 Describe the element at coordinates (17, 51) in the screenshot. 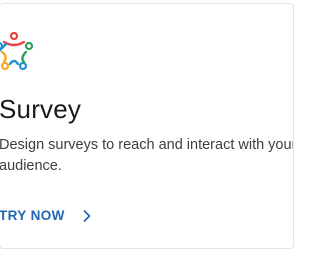

I see `people-circle-icon` at that location.